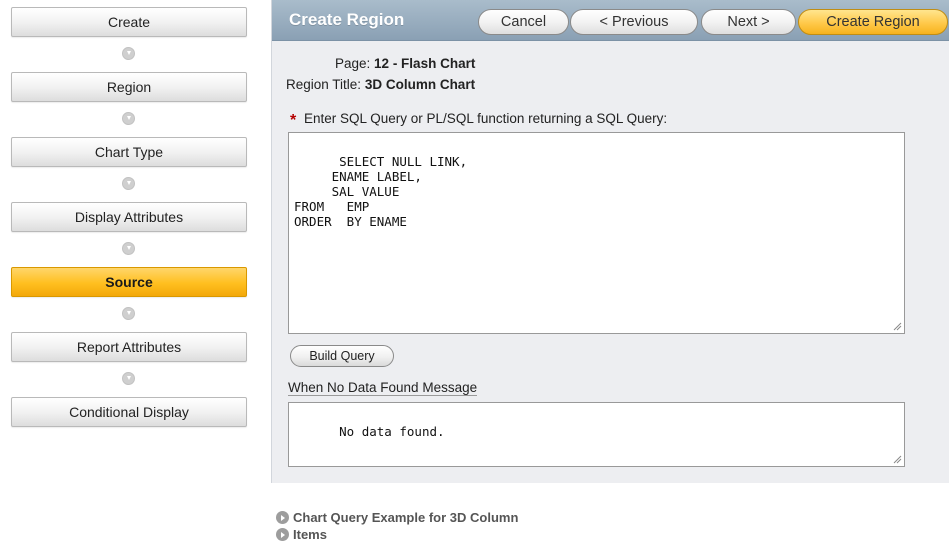  I want to click on step-display-attributes: Display Attributes, so click(129, 217).